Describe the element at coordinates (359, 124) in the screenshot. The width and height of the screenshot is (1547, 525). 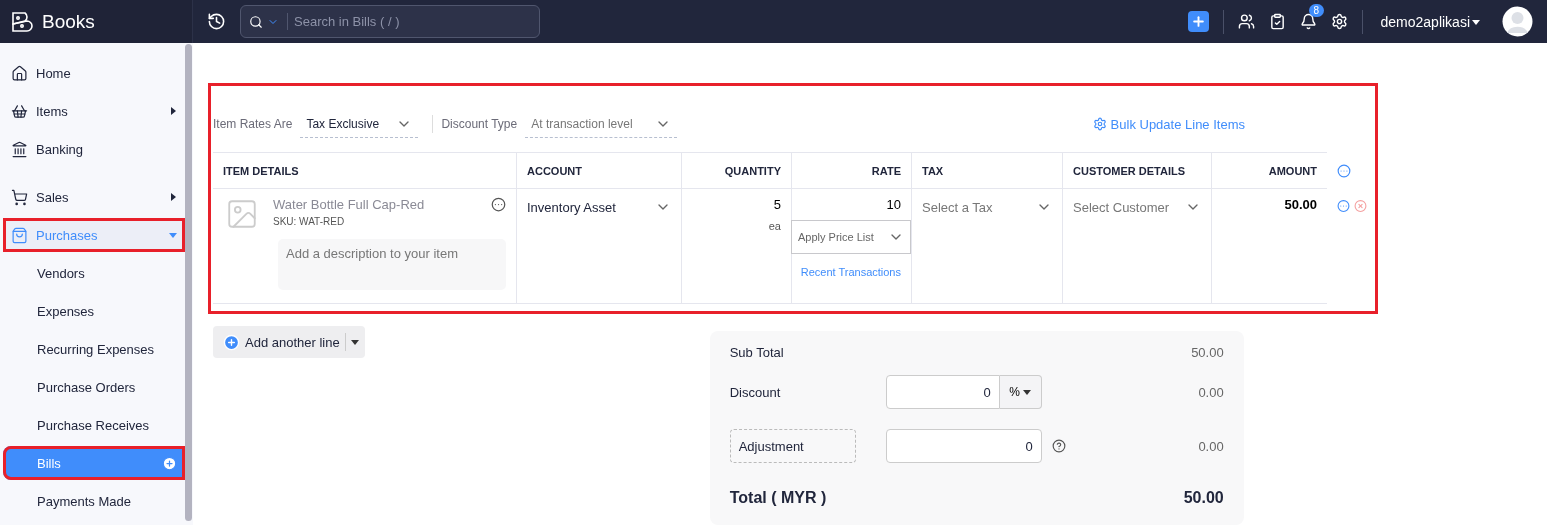
I see `item-rates-select: Tax Exclusive` at that location.